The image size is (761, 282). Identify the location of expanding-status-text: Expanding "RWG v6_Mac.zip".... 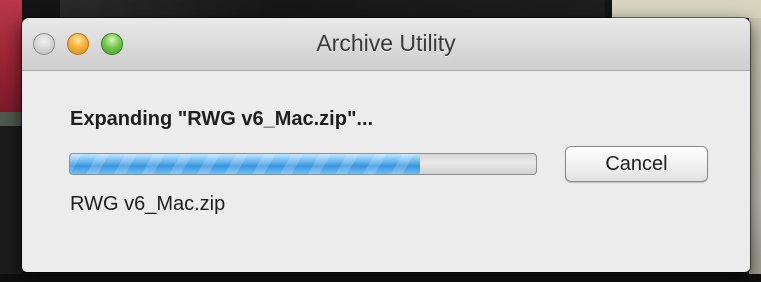
(222, 119).